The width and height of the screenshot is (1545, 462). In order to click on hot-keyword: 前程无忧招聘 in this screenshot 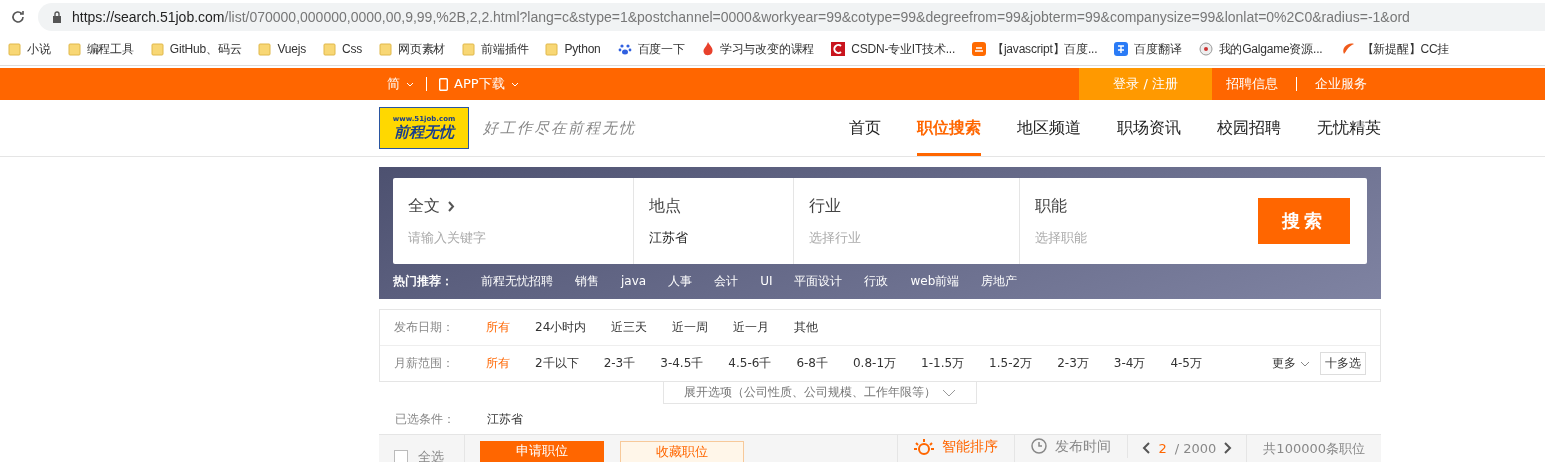, I will do `click(517, 281)`.